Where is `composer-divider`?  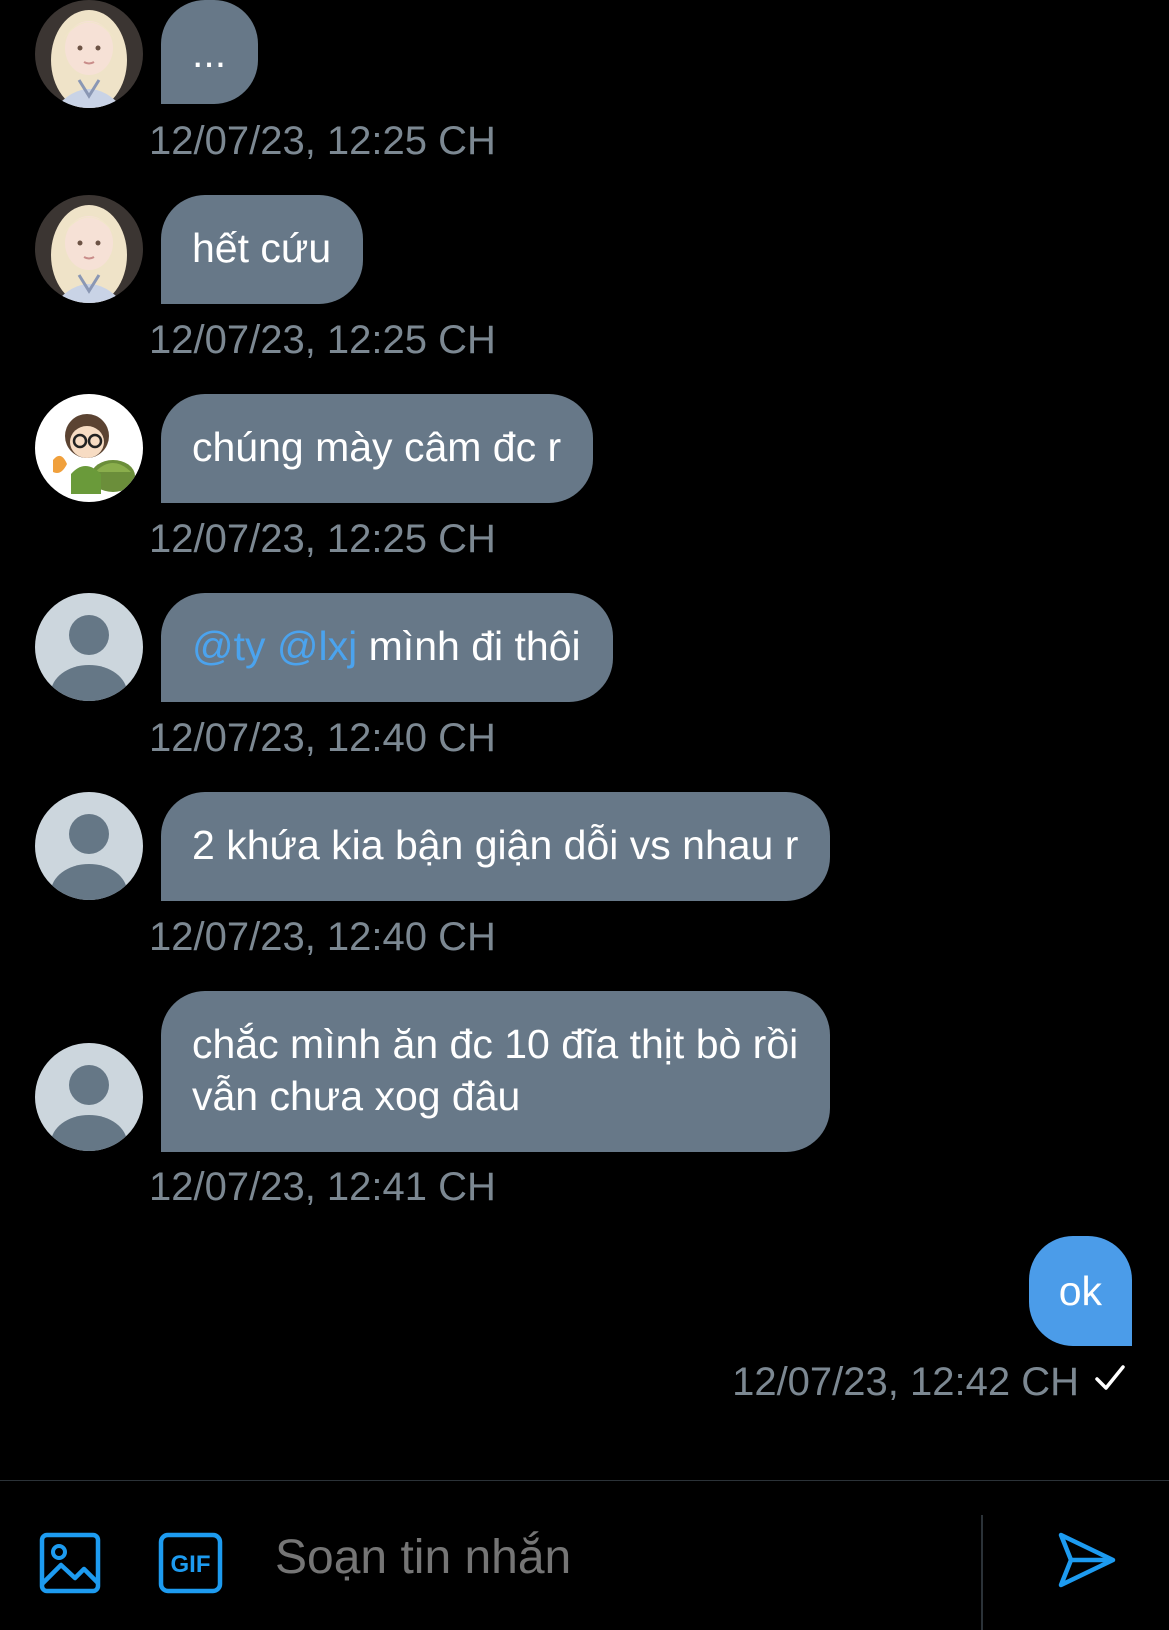
composer-divider is located at coordinates (982, 1572).